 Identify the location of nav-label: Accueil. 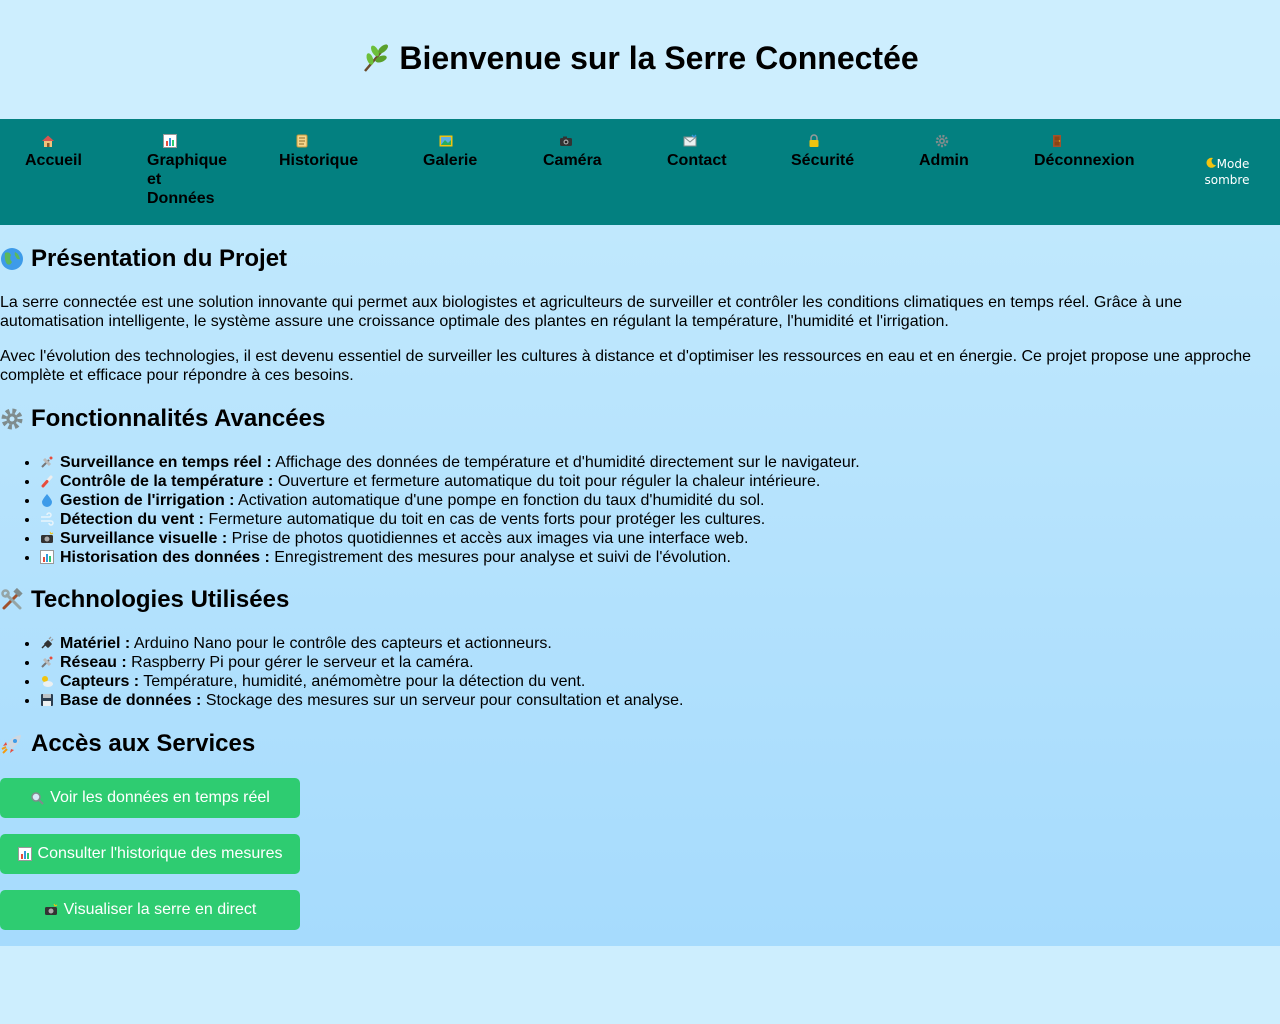
(53, 160).